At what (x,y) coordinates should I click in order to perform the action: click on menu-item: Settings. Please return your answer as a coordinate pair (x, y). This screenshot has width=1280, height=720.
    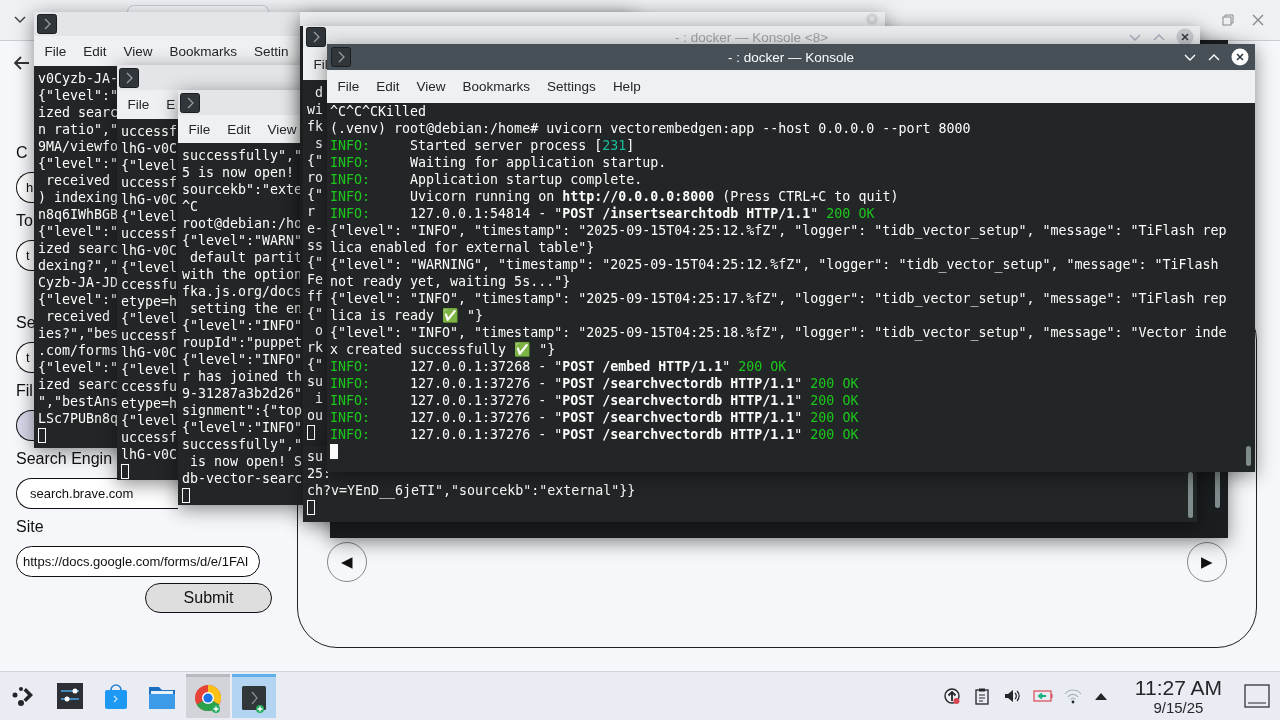
    Looking at the image, I should click on (571, 86).